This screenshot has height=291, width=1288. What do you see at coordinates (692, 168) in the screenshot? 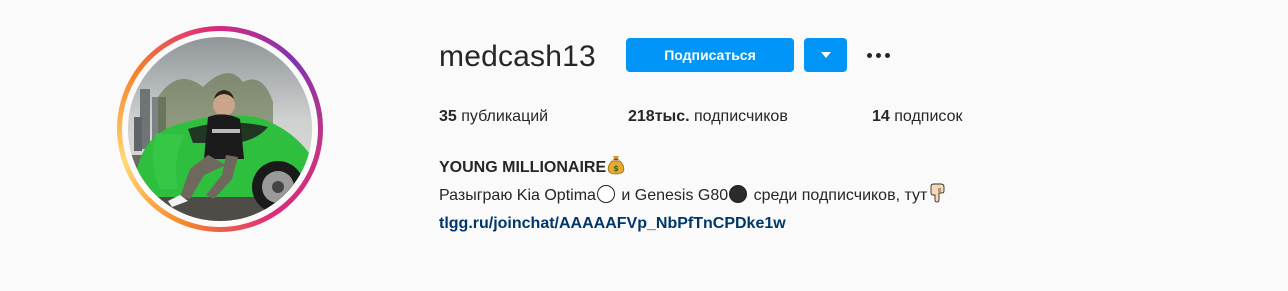
I see `bio-name-line: YOUNG MILLIONAIRE $` at bounding box center [692, 168].